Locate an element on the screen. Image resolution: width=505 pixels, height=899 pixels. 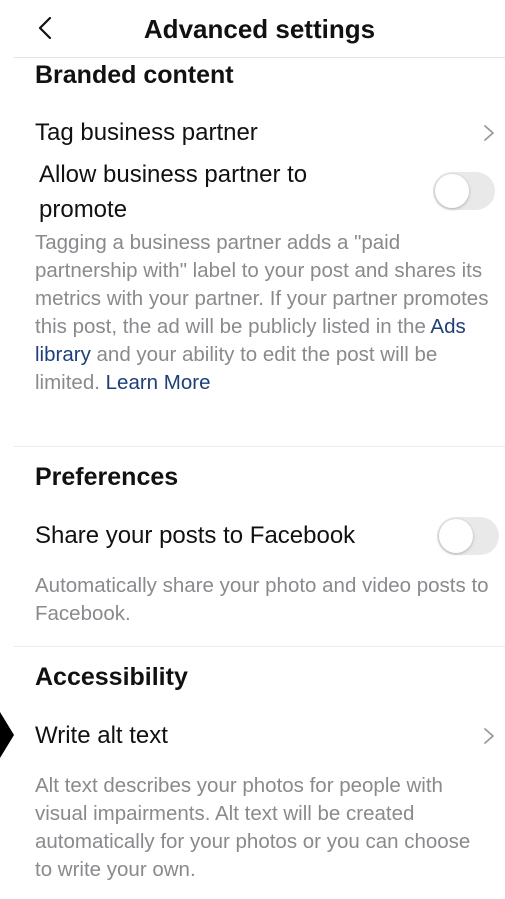
pointer-marker-icon is located at coordinates (7, 735).